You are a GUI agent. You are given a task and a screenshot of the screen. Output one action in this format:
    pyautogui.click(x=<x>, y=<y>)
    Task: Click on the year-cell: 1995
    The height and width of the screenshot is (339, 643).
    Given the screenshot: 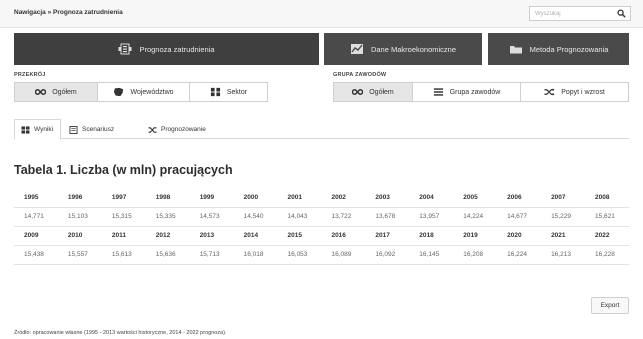 What is the action you would take?
    pyautogui.click(x=36, y=198)
    